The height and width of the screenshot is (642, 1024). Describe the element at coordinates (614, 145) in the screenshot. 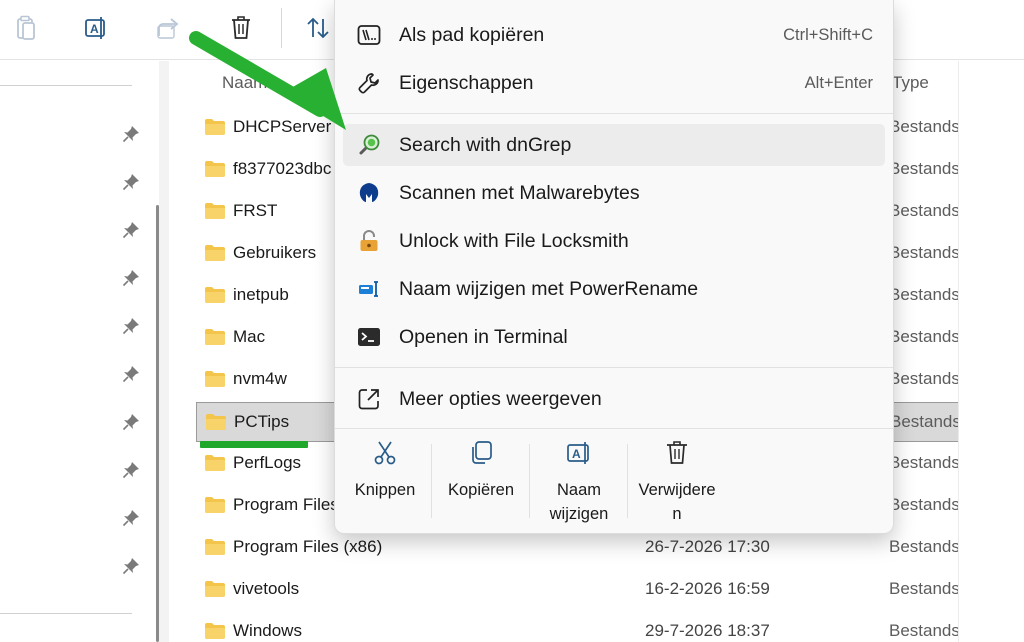

I see `menu-item: Search with dnGrep` at that location.